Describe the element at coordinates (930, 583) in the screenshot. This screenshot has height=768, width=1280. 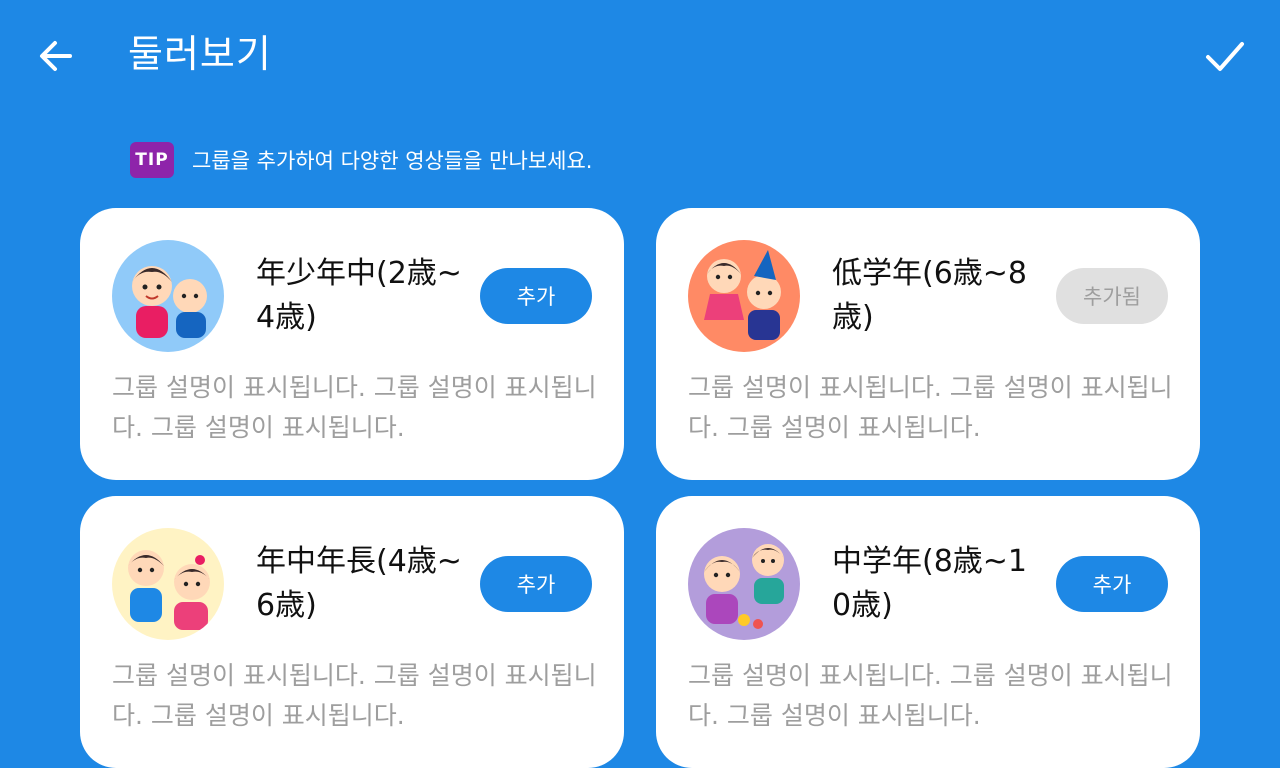
I see `group-title: 中学年(8歳~10歳)` at that location.